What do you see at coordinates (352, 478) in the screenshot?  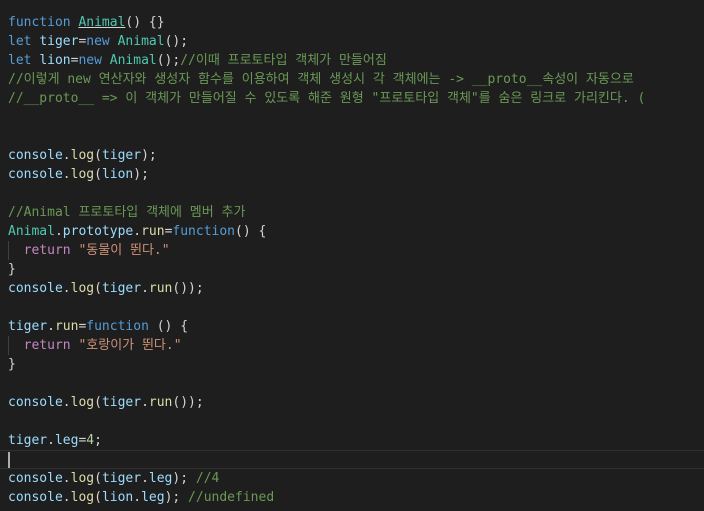 I see `code-line: console.log(tiger.leg); //4` at bounding box center [352, 478].